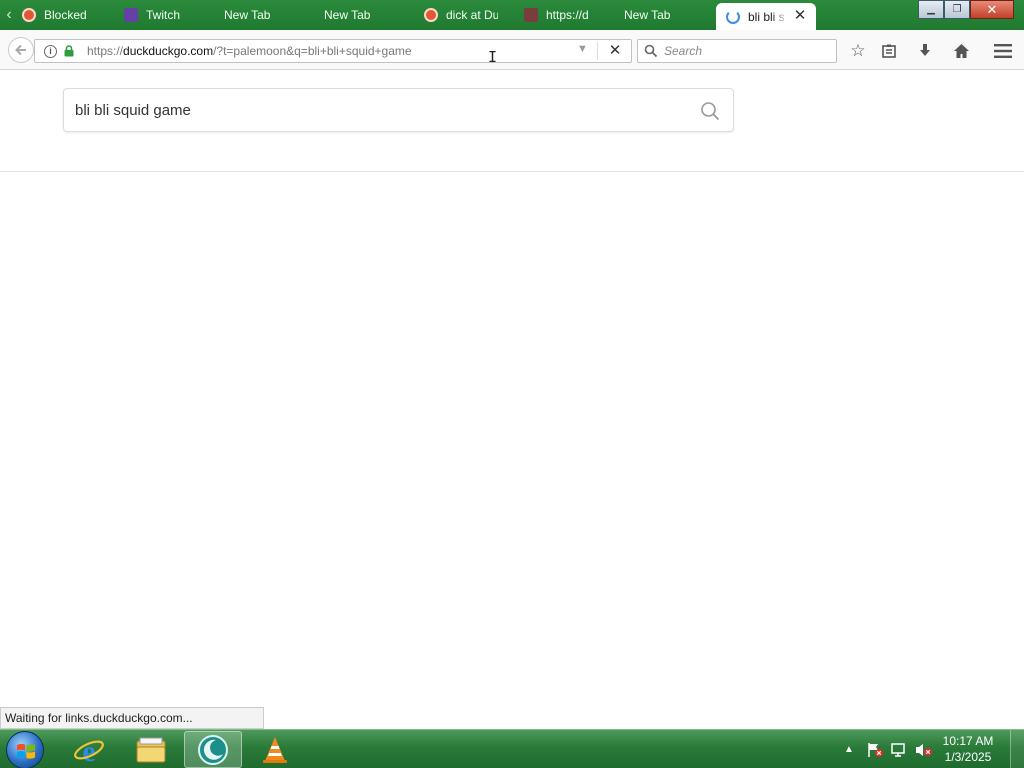  What do you see at coordinates (858, 51) in the screenshot?
I see `bookmark-star-icon: ☆` at bounding box center [858, 51].